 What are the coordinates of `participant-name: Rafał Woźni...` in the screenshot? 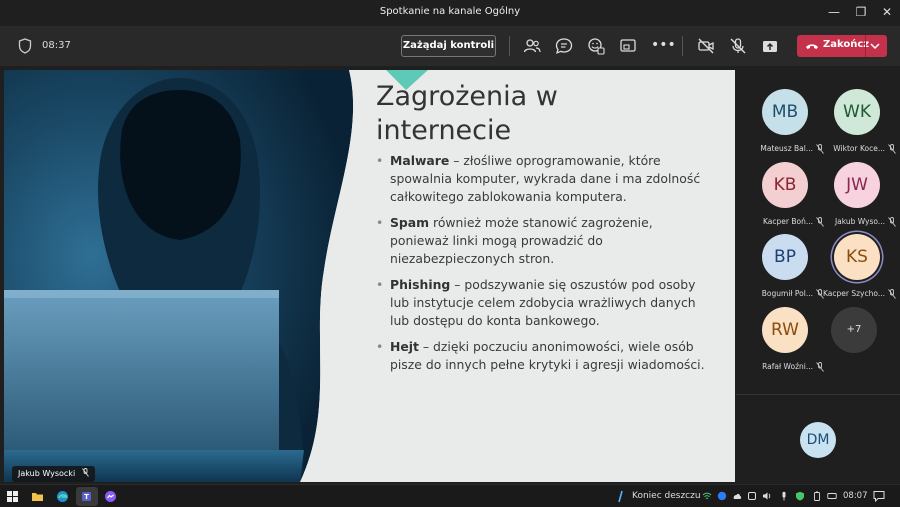 It's located at (787, 366).